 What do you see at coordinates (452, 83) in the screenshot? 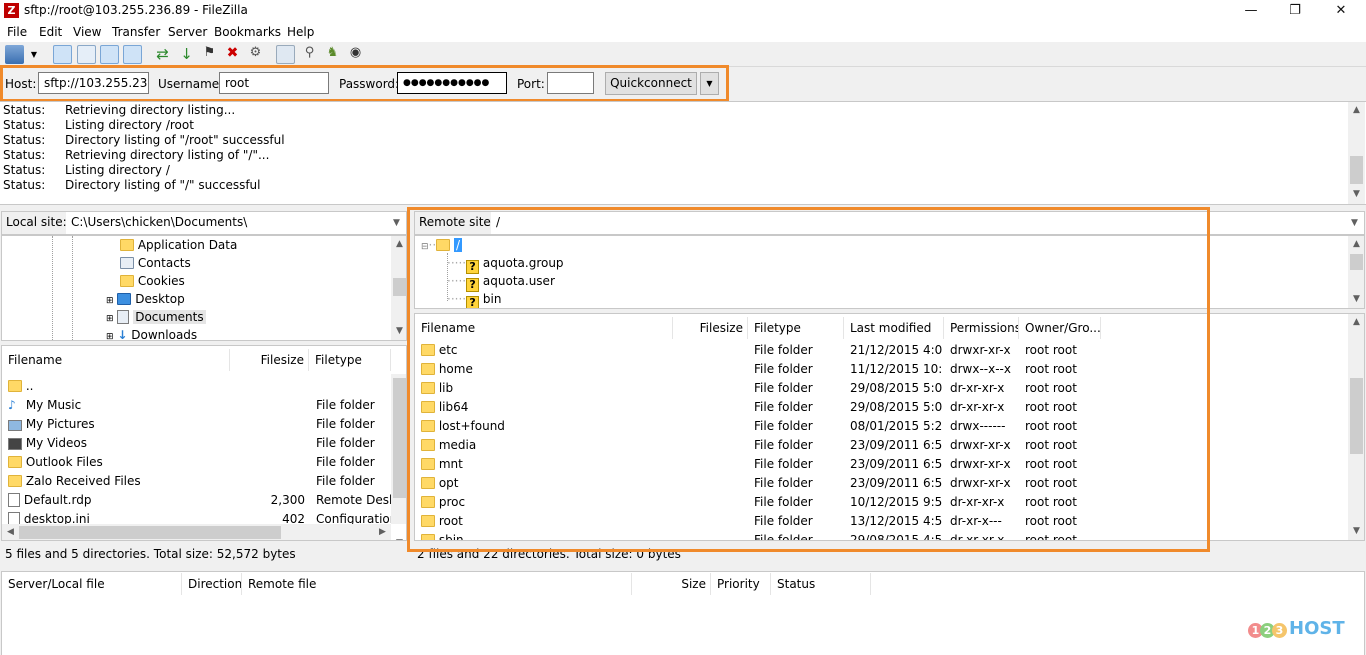
I see `password-input: ●●●●●●●●●●●` at bounding box center [452, 83].